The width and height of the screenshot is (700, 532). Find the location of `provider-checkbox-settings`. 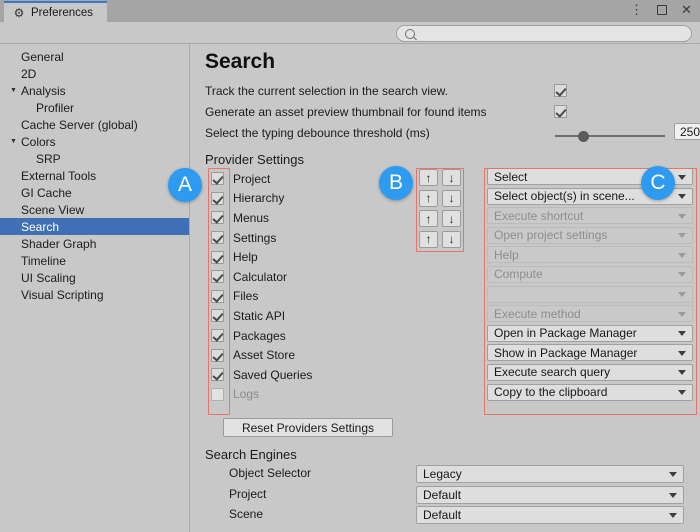

provider-checkbox-settings is located at coordinates (217, 238).